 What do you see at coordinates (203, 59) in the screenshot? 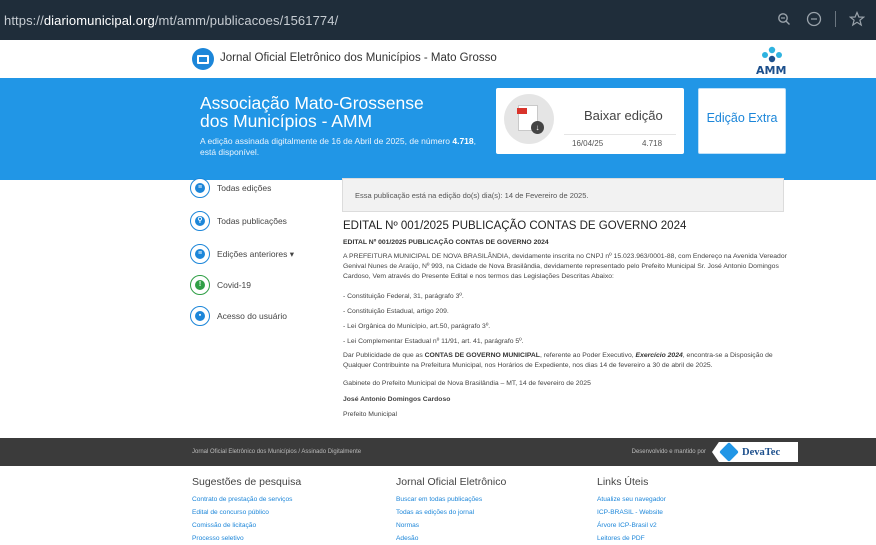
I see `newspaper-icon` at bounding box center [203, 59].